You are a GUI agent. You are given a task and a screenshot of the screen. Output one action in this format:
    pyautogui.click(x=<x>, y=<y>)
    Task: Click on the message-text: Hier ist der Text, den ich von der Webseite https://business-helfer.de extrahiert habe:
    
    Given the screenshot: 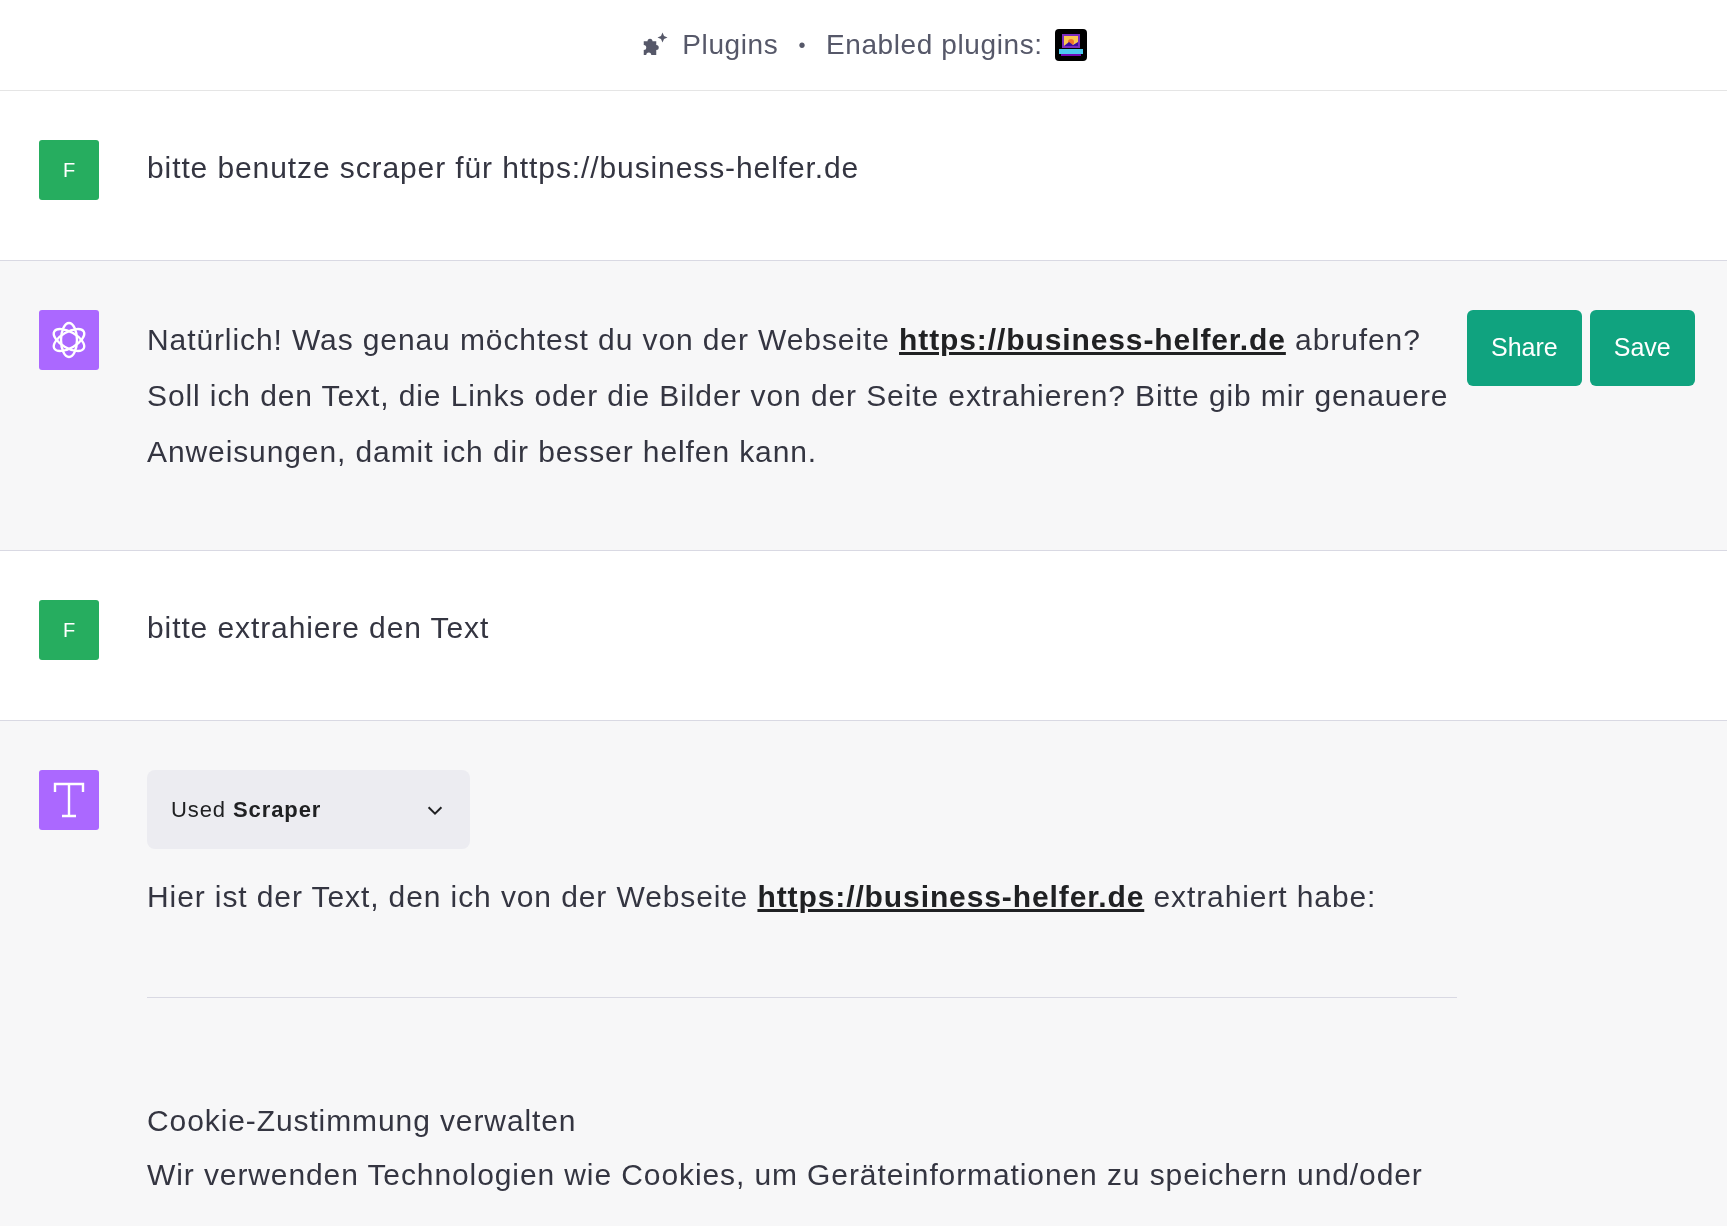 What is the action you would take?
    pyautogui.click(x=762, y=897)
    